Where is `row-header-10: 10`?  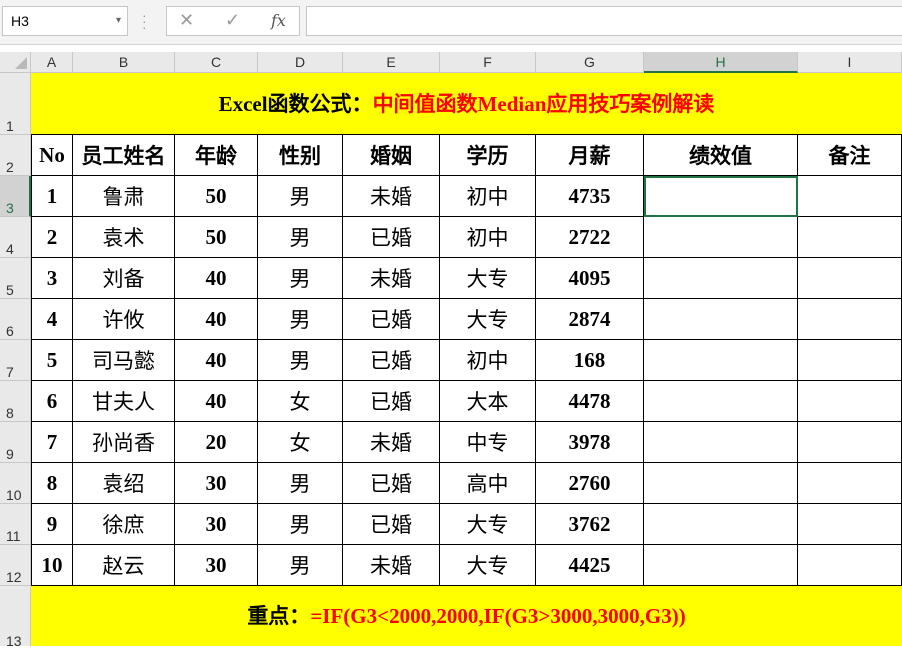 row-header-10: 10 is located at coordinates (15, 483).